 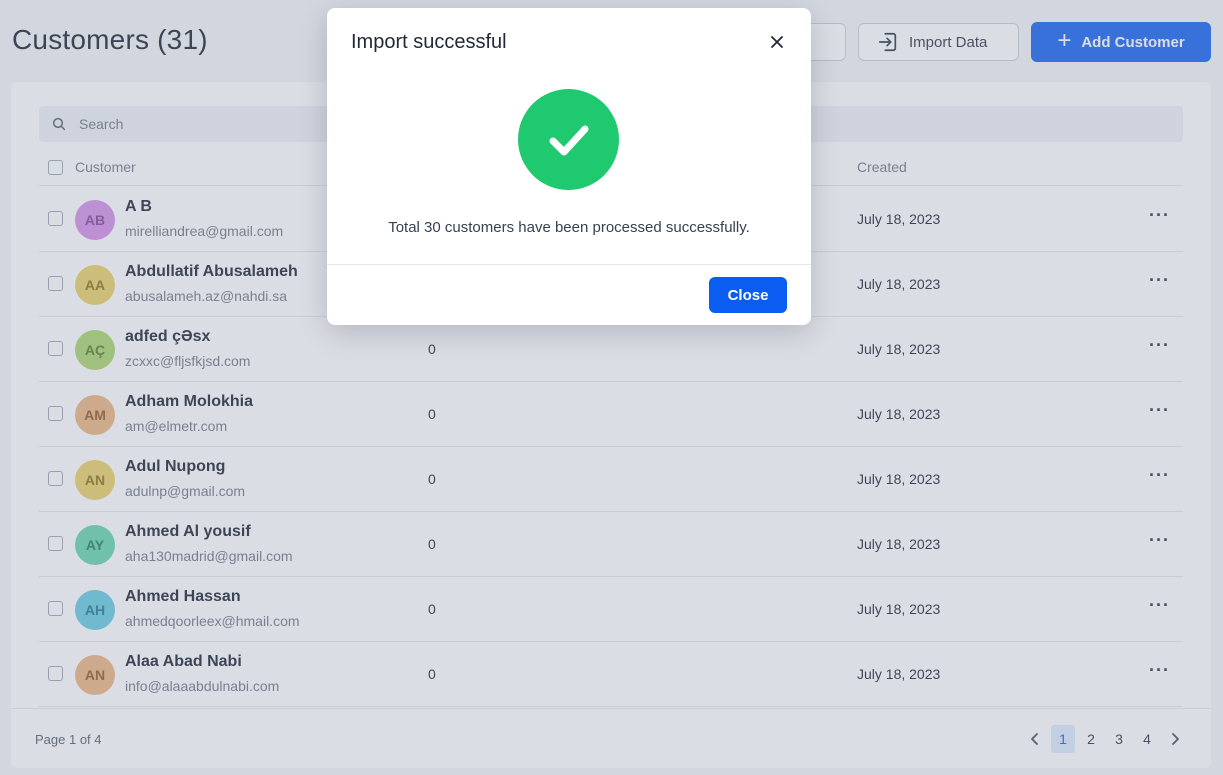 What do you see at coordinates (569, 264) in the screenshot?
I see `dialog-divider` at bounding box center [569, 264].